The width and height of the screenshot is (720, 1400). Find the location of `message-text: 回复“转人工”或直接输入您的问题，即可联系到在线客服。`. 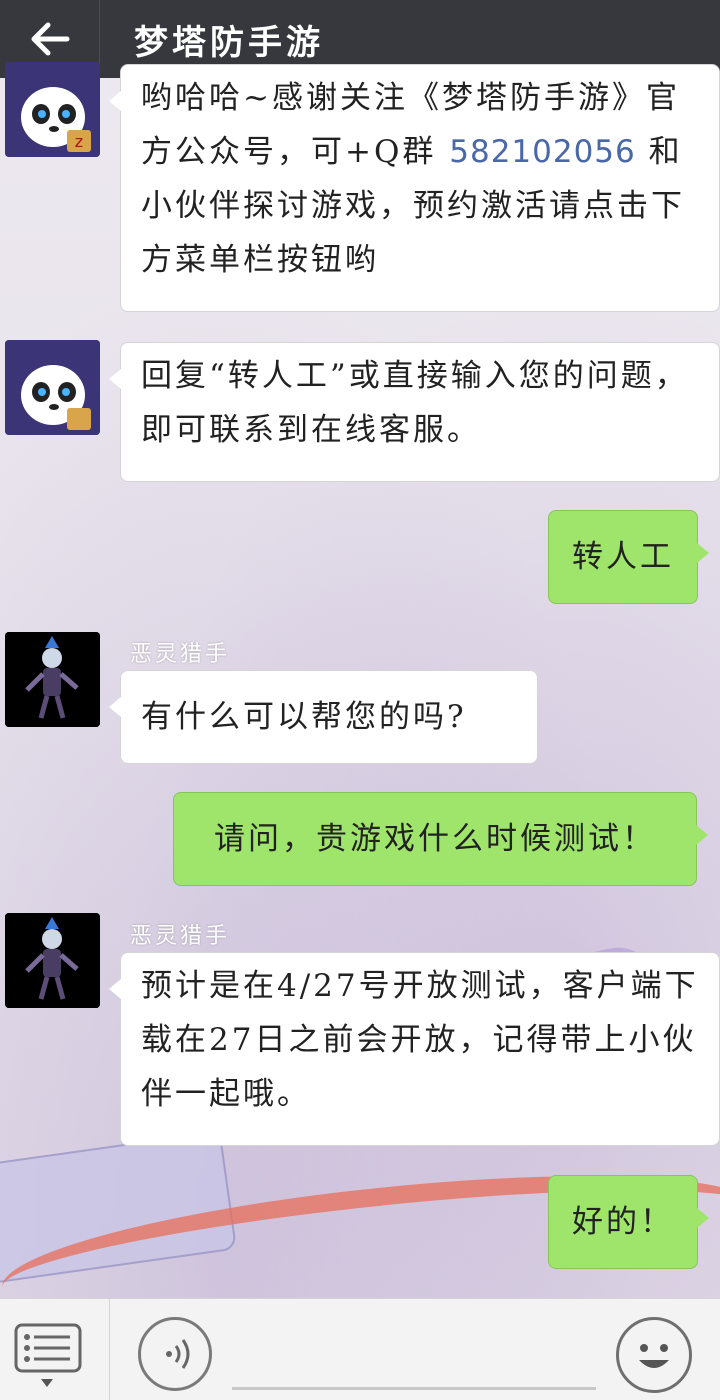

message-text: 回复“转人工”或直接输入您的问题，即可联系到在线客服。 is located at coordinates (415, 403).